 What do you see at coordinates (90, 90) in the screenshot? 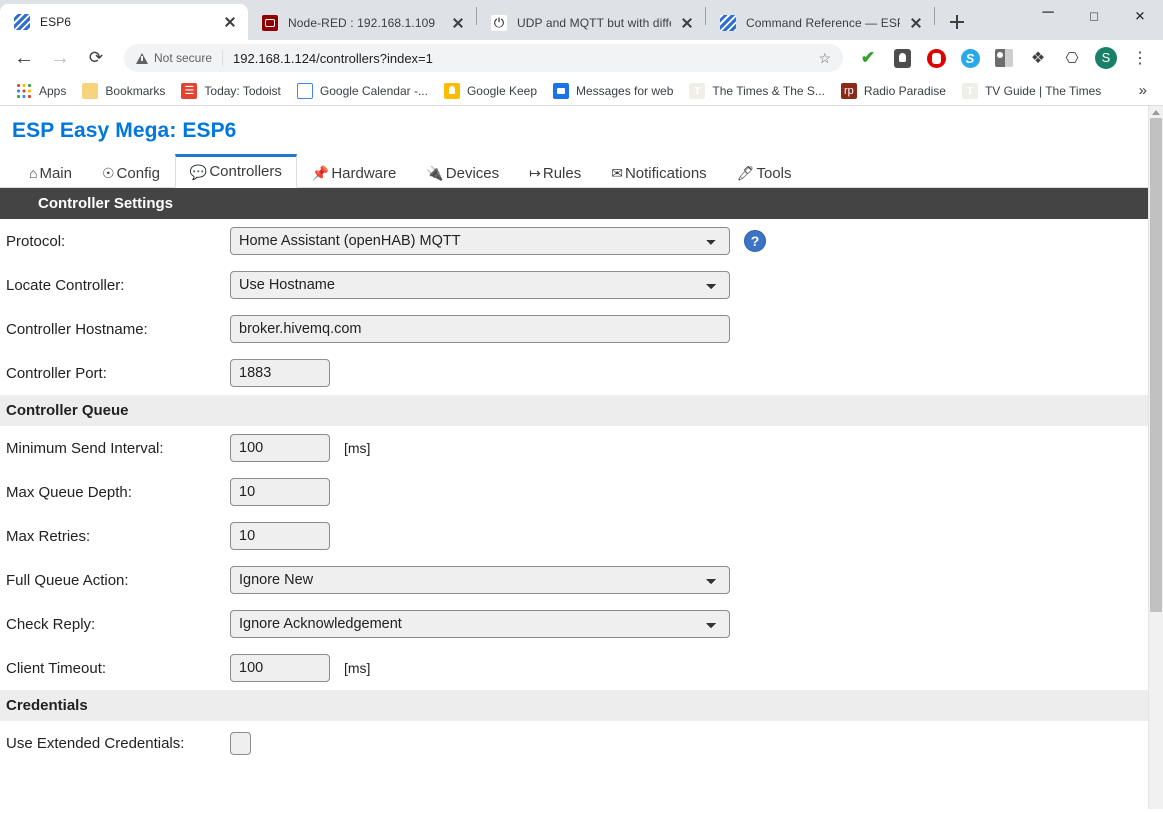
I see `folder-icon` at bounding box center [90, 90].